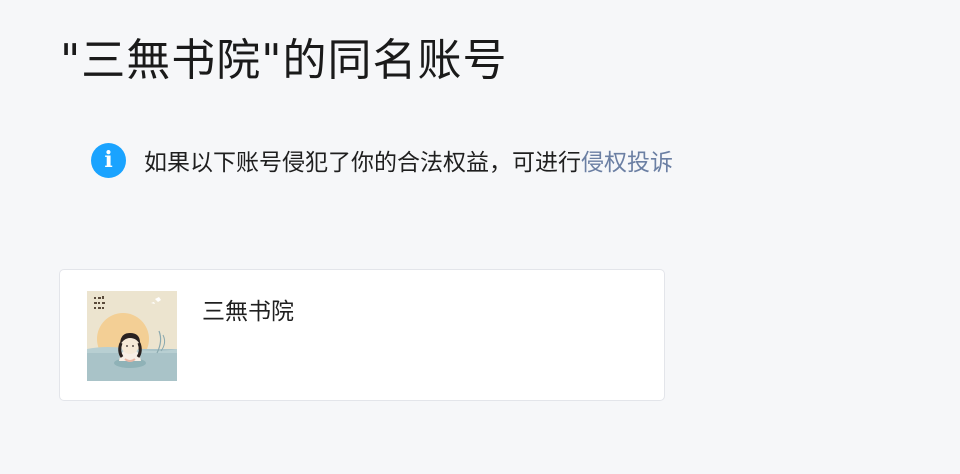 This screenshot has height=474, width=960. What do you see at coordinates (362, 163) in the screenshot?
I see `notice-text: 如果以下账号侵犯了你的合法权益，可进行` at bounding box center [362, 163].